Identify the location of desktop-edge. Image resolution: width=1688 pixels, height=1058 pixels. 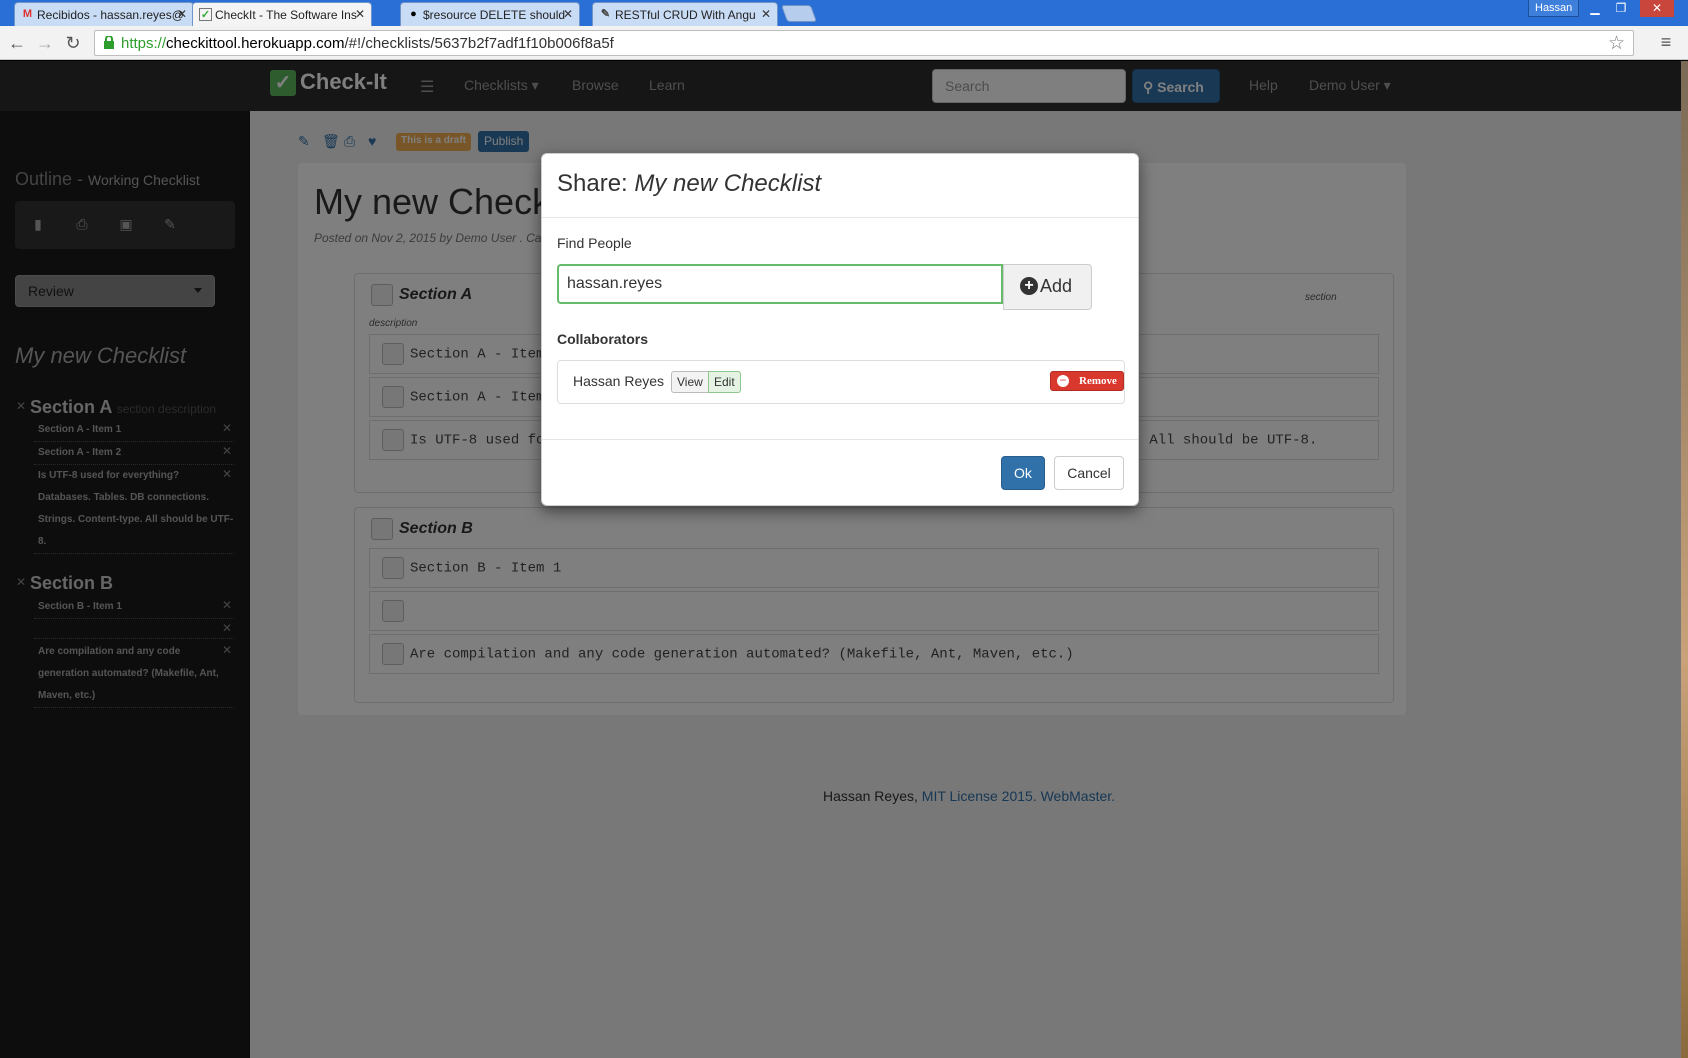
(1684, 559).